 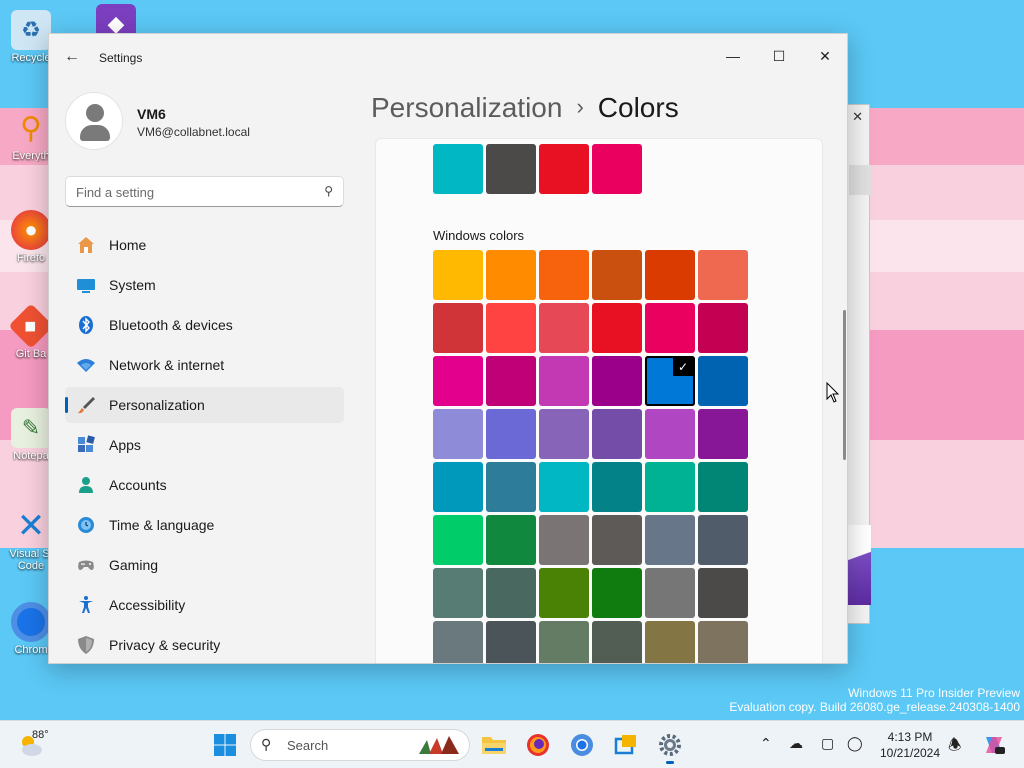 I want to click on sidebar-item-gaming: Gaming, so click(x=204, y=565).